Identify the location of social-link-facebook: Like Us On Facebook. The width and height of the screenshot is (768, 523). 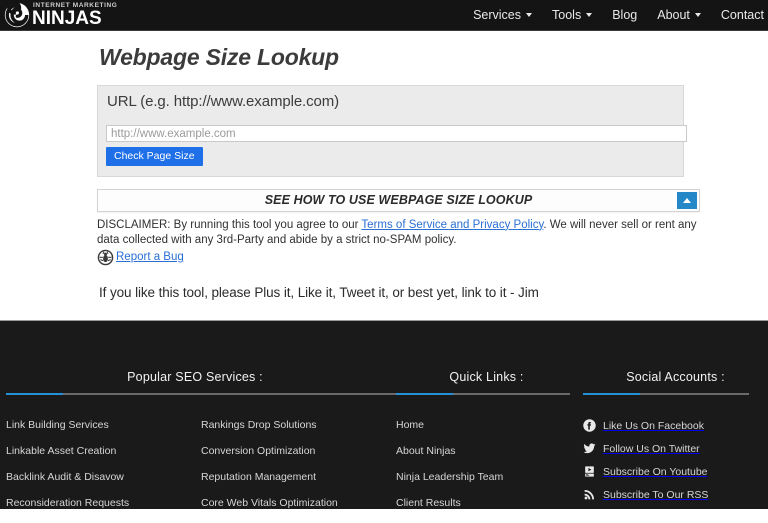
(675, 425).